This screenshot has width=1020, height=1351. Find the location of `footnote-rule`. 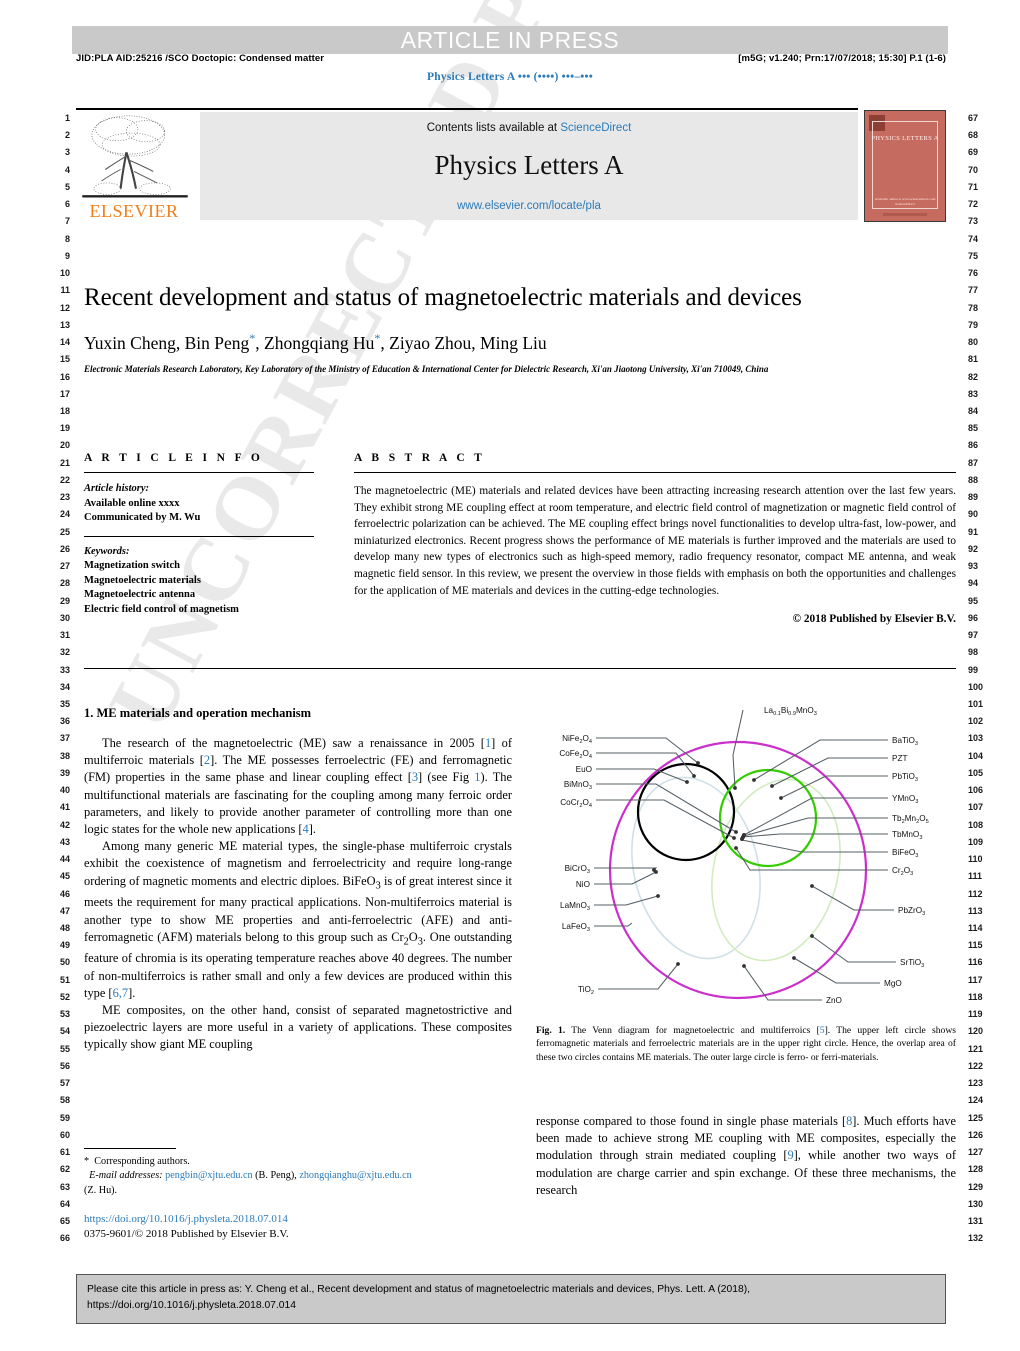

footnote-rule is located at coordinates (130, 1148).